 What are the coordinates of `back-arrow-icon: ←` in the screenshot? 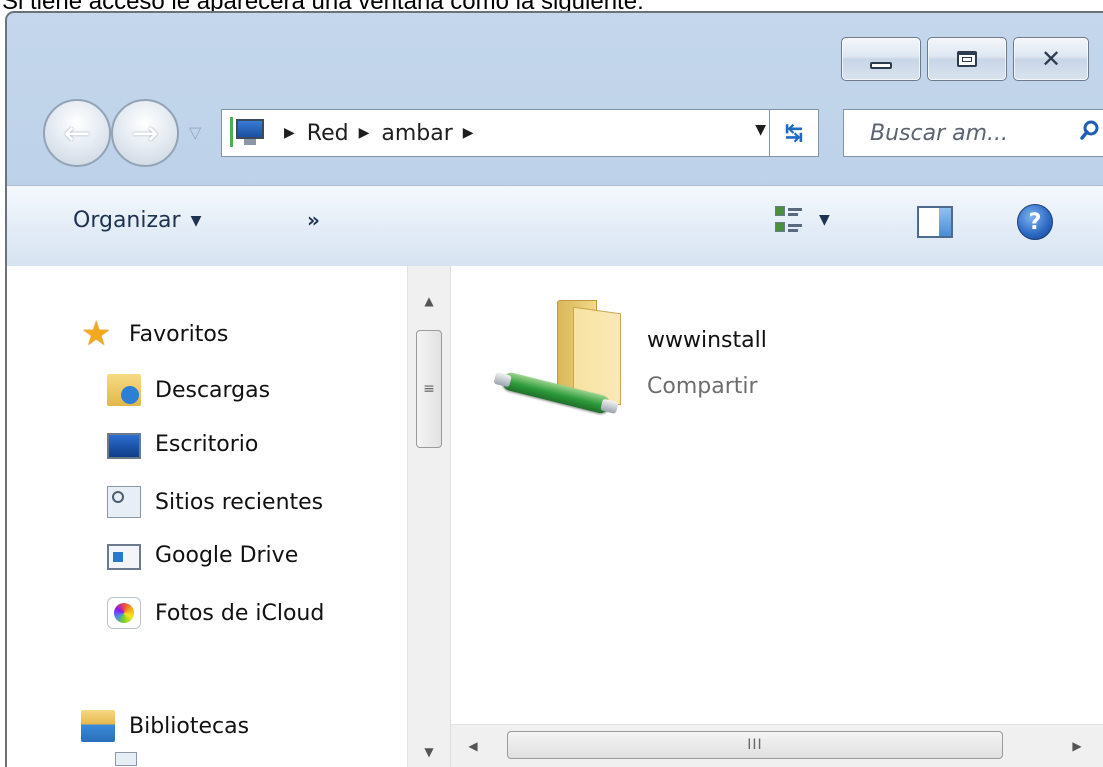 It's located at (77, 133).